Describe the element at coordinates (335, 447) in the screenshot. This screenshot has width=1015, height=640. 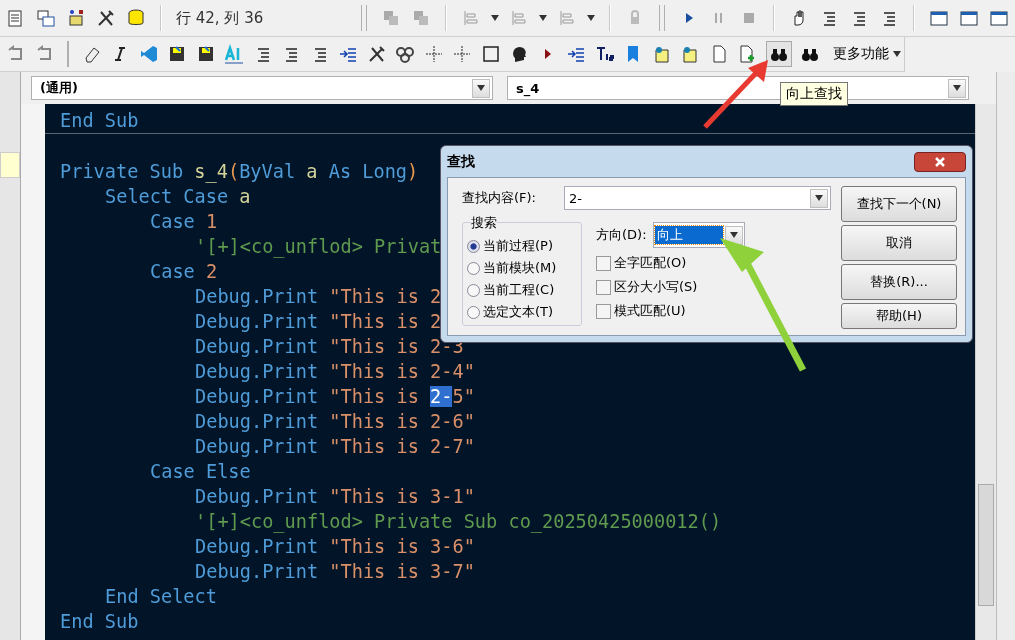
I see `code-line: Debug.Print "This is 2-7"` at that location.